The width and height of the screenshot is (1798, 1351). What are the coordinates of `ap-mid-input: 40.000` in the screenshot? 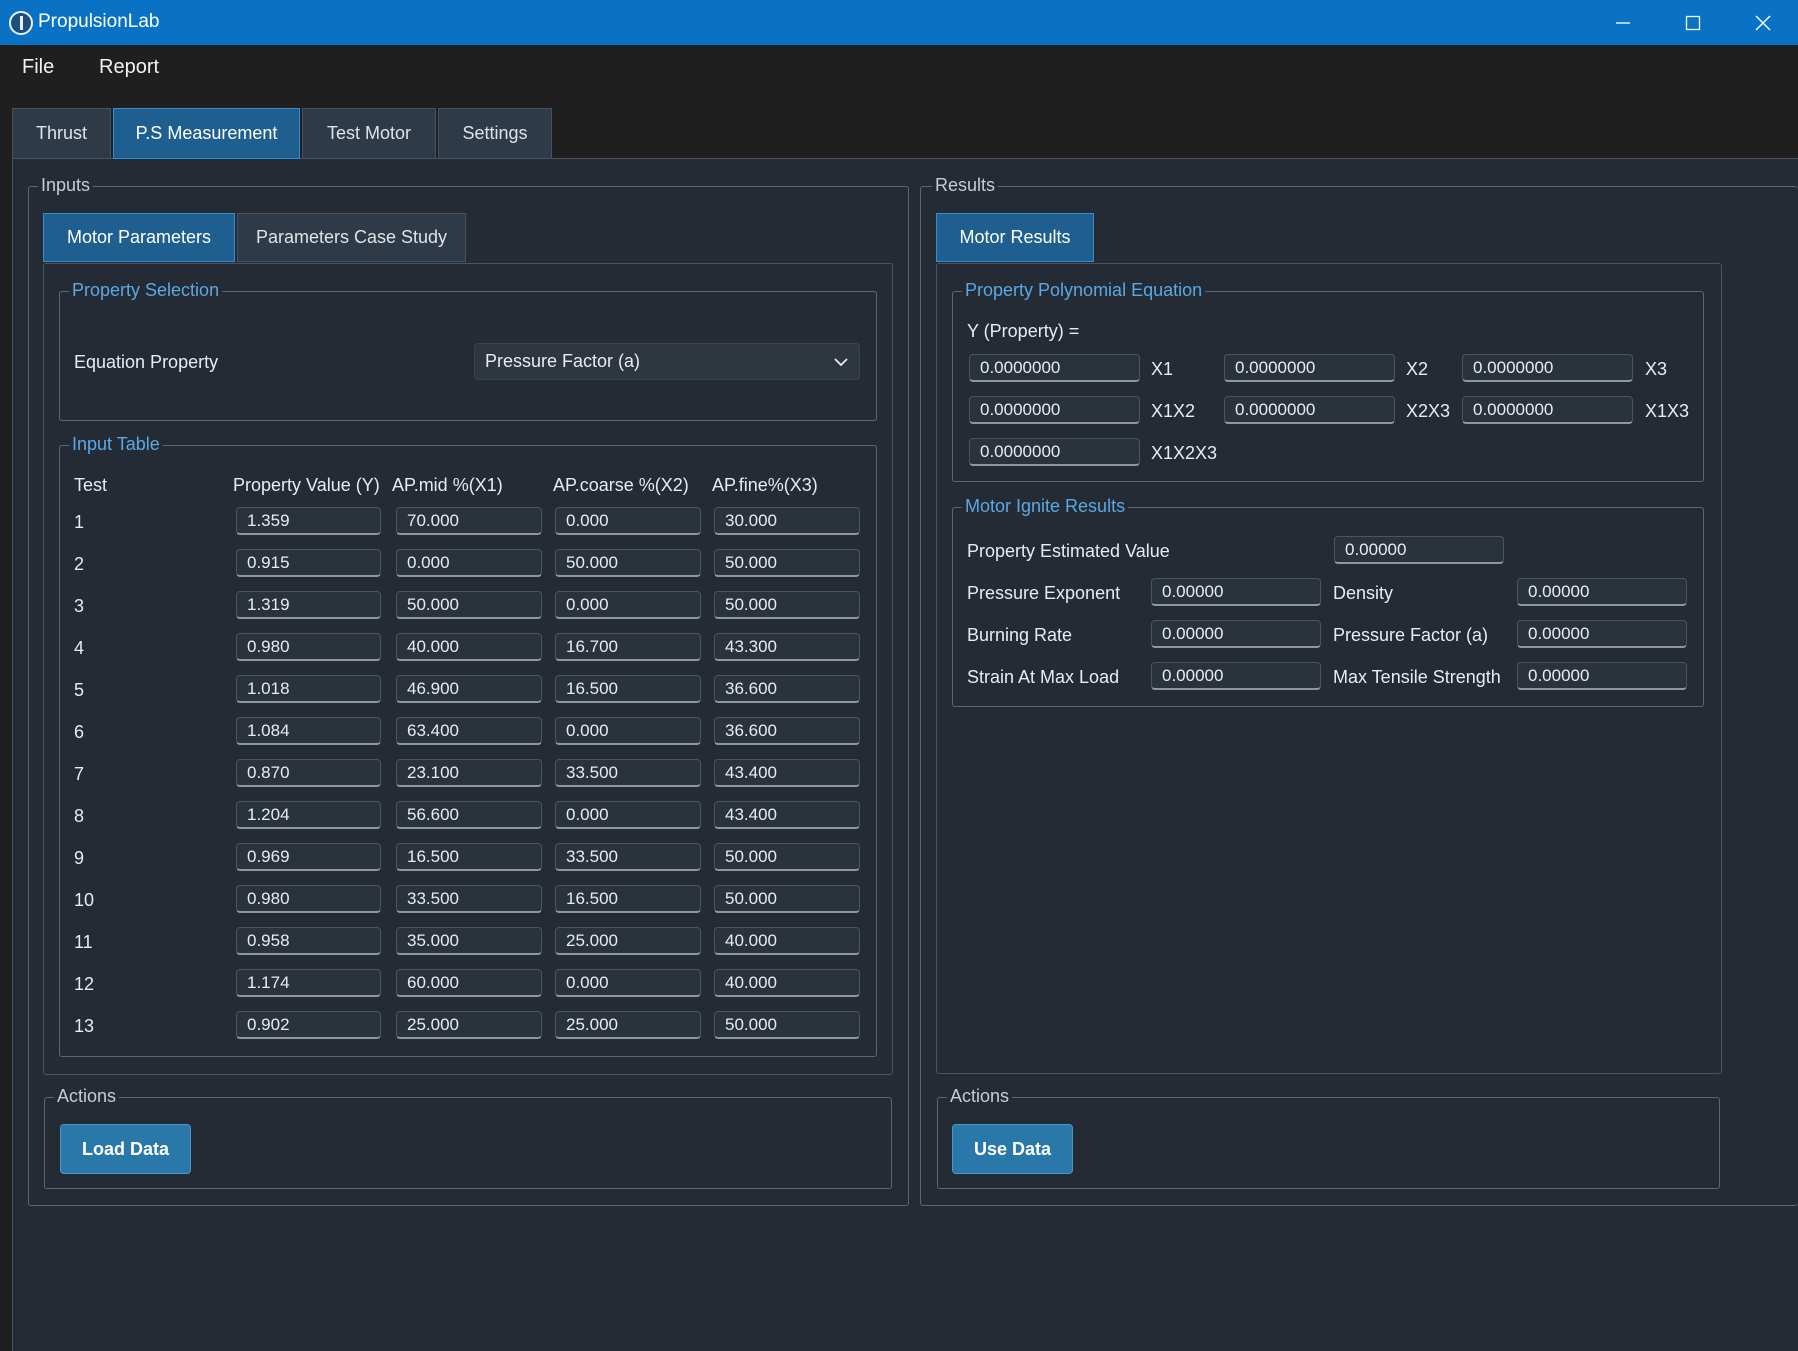 It's located at (469, 647).